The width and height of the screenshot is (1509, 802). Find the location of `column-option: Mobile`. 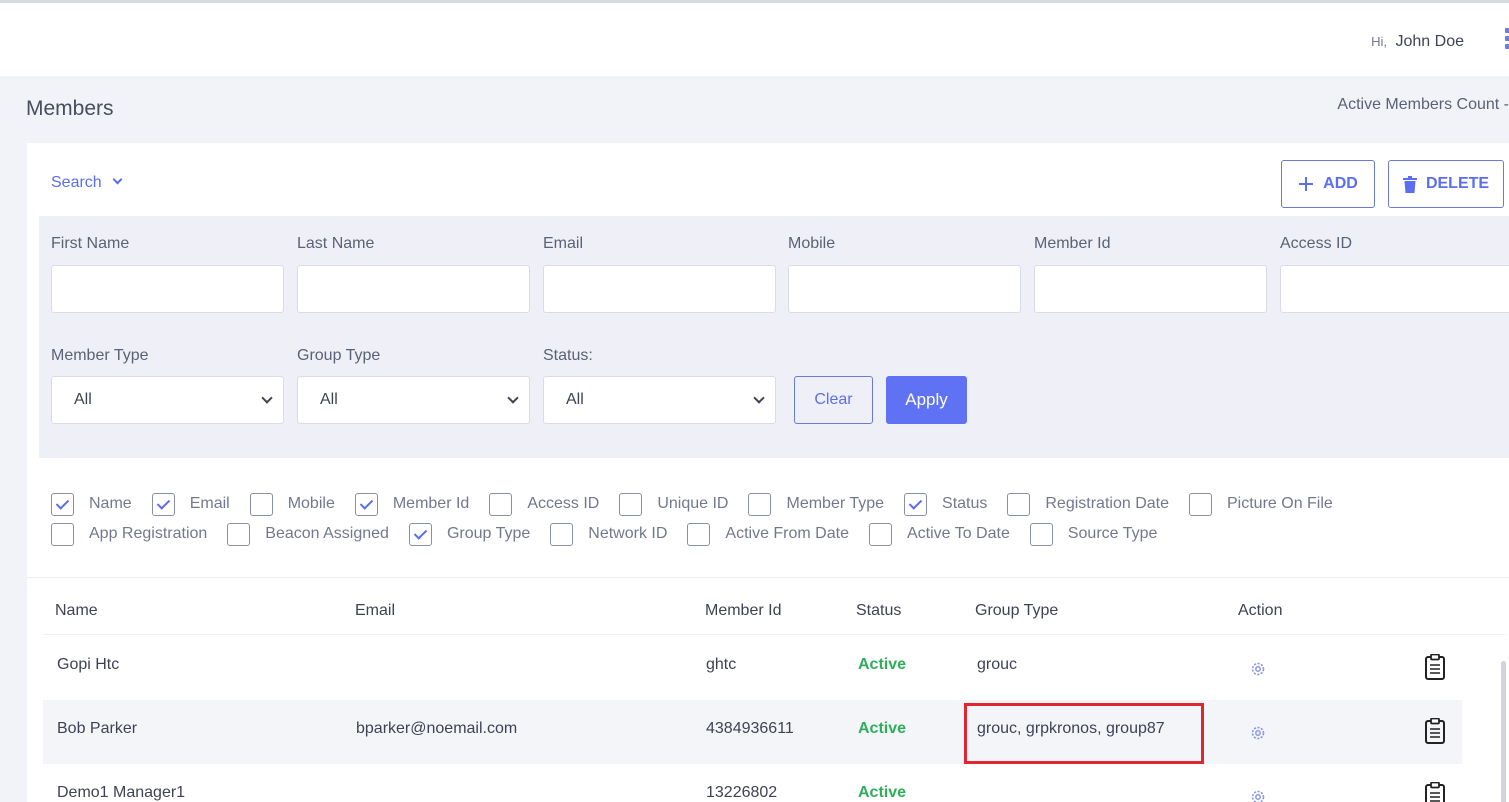

column-option: Mobile is located at coordinates (292, 504).